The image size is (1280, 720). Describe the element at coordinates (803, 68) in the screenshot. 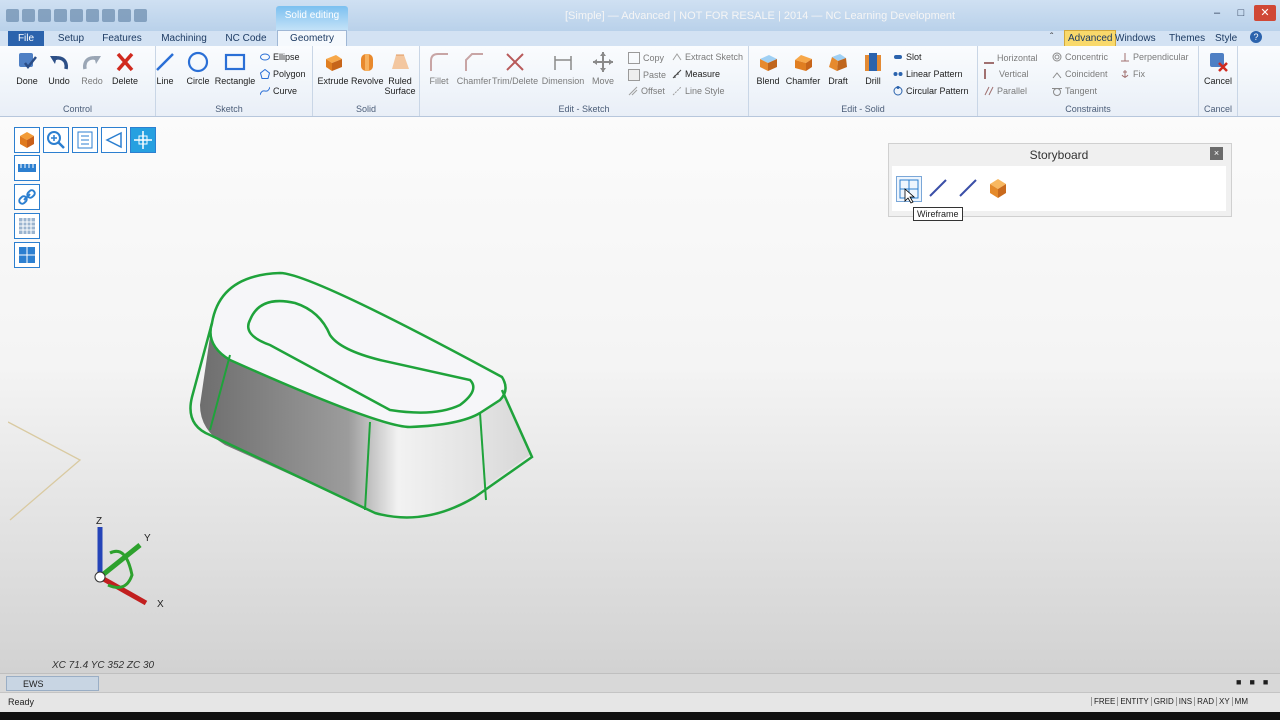

I see `chamfer-solid-button: Chamfer` at that location.